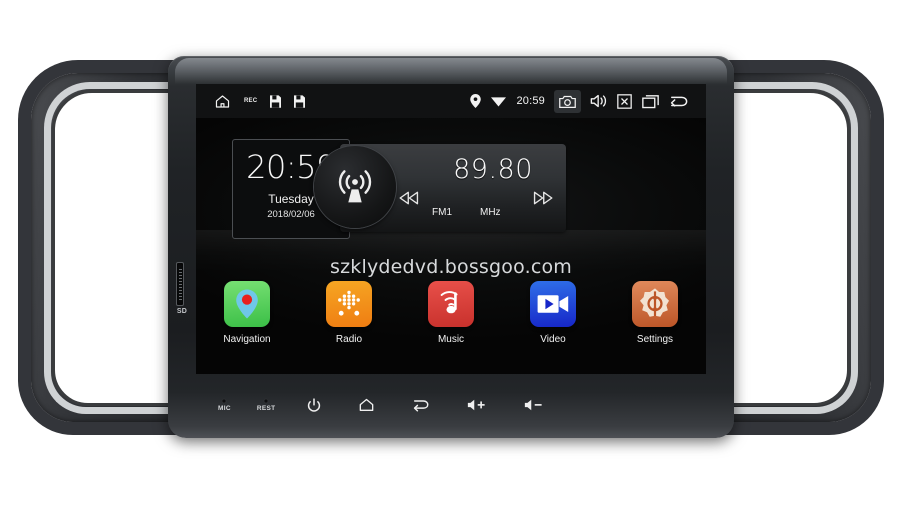  What do you see at coordinates (567, 101) in the screenshot?
I see `screenshot-camera-icon` at bounding box center [567, 101].